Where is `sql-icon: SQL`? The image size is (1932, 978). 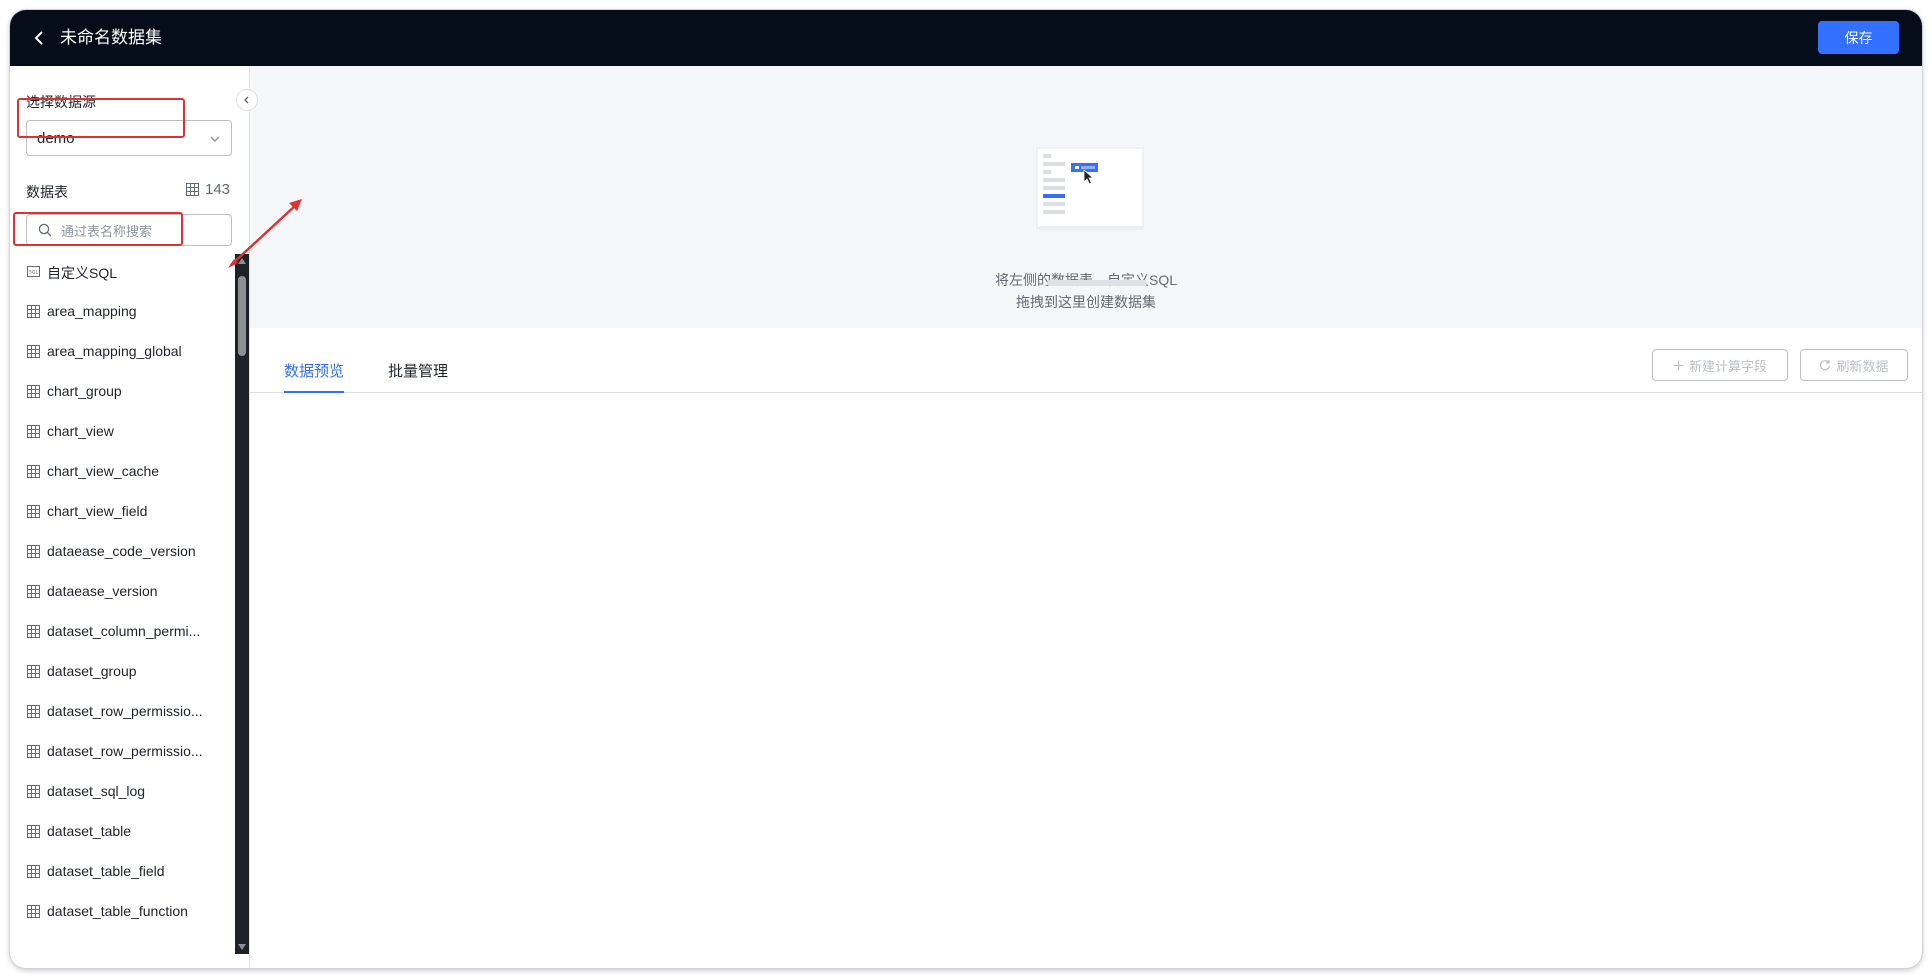 sql-icon: SQL is located at coordinates (33, 271).